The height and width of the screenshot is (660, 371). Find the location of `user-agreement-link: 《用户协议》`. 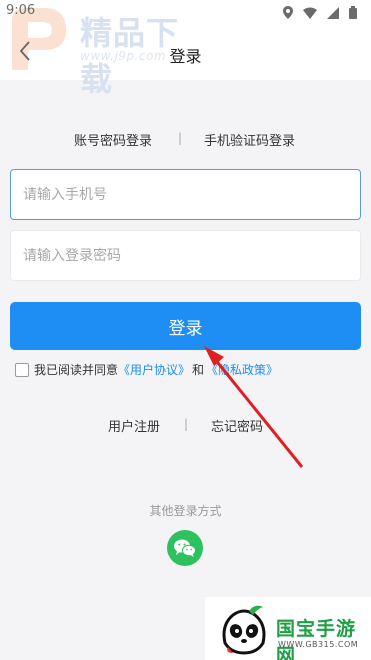

user-agreement-link: 《用户协议》 is located at coordinates (154, 369).